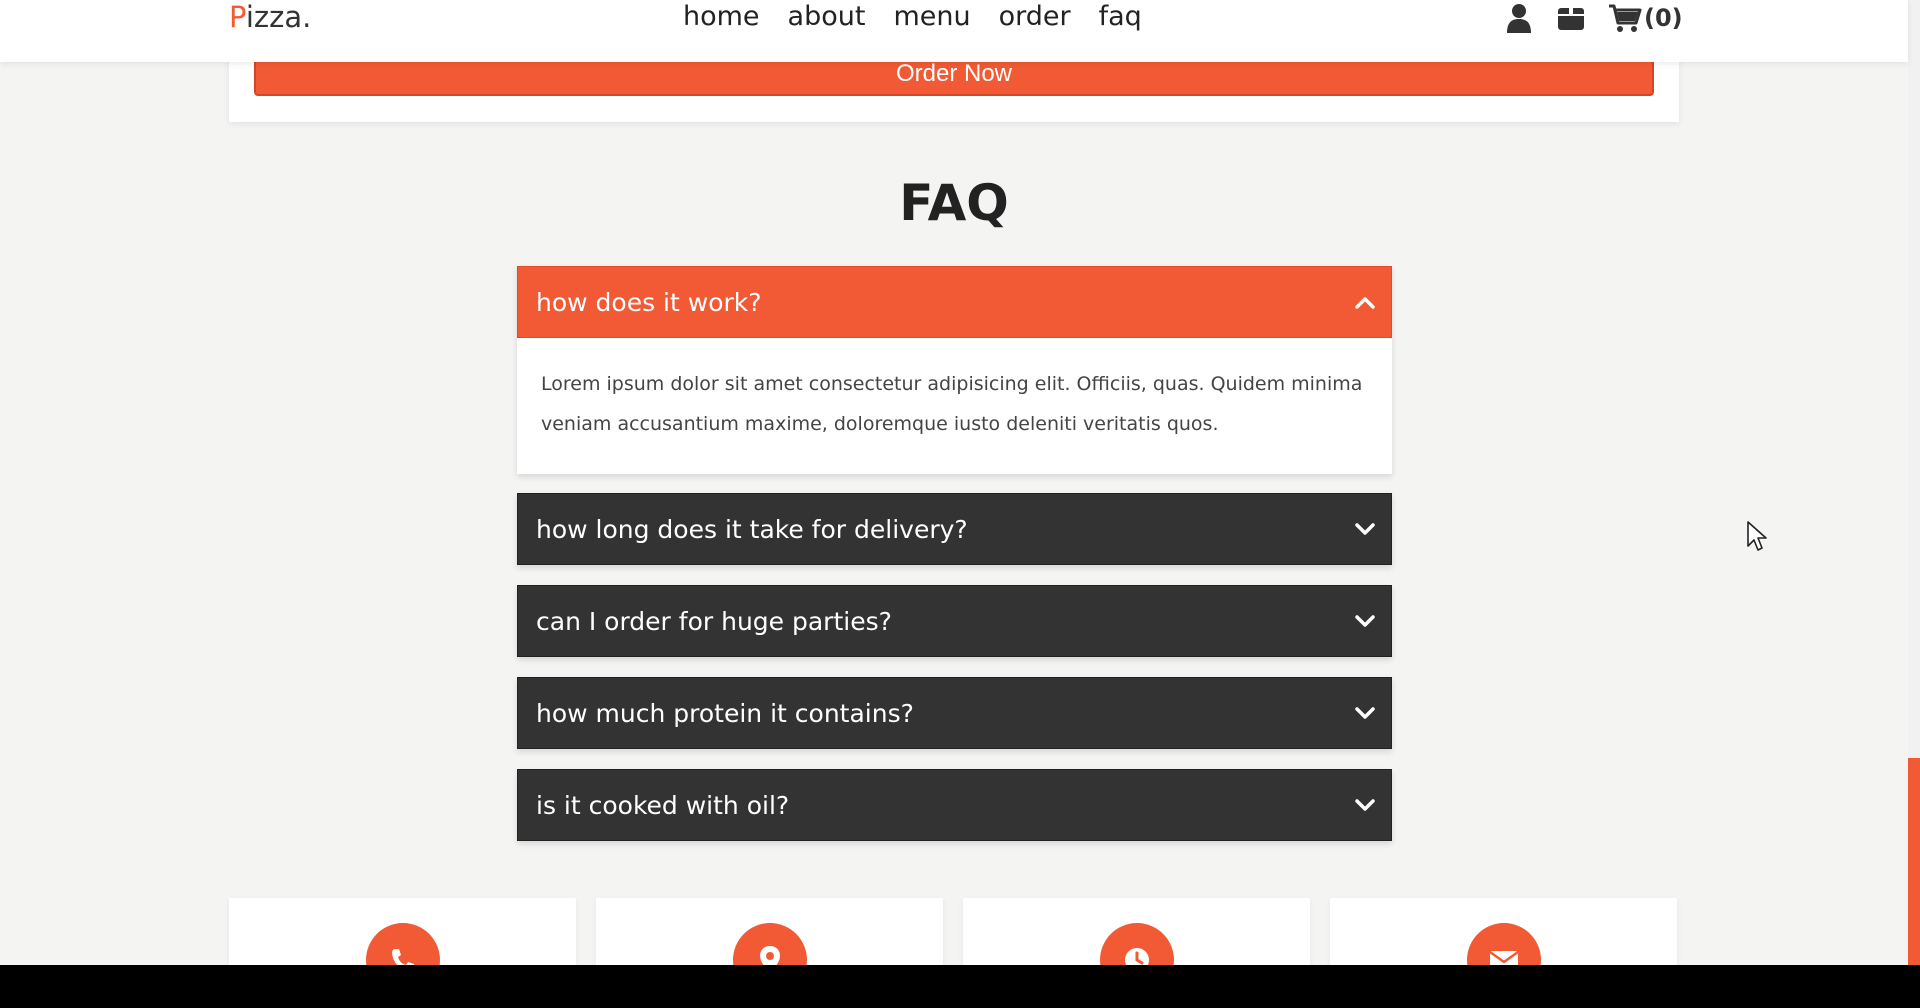  Describe the element at coordinates (1663, 18) in the screenshot. I see `cart-count: (0)` at that location.